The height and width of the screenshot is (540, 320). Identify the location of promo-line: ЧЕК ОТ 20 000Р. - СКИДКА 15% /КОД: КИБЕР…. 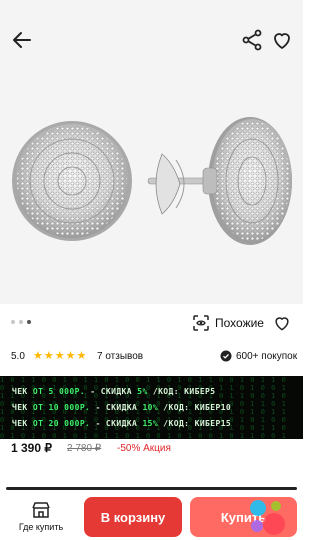
(122, 423).